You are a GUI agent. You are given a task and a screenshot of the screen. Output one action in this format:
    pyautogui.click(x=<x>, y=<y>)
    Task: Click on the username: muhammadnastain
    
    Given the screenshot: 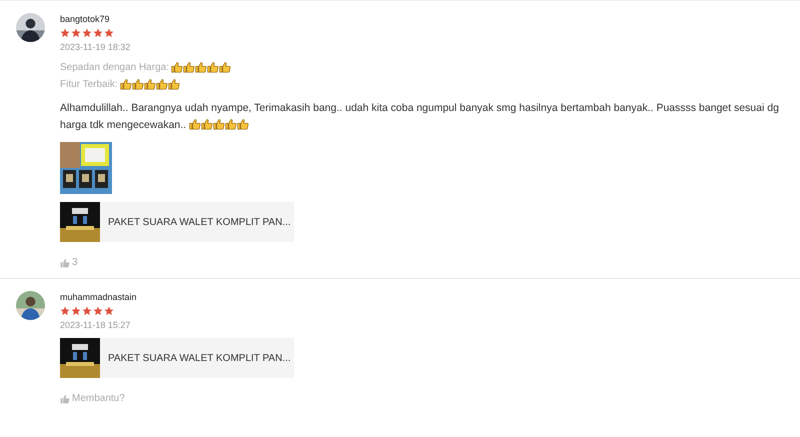 What is the action you would take?
    pyautogui.click(x=98, y=297)
    